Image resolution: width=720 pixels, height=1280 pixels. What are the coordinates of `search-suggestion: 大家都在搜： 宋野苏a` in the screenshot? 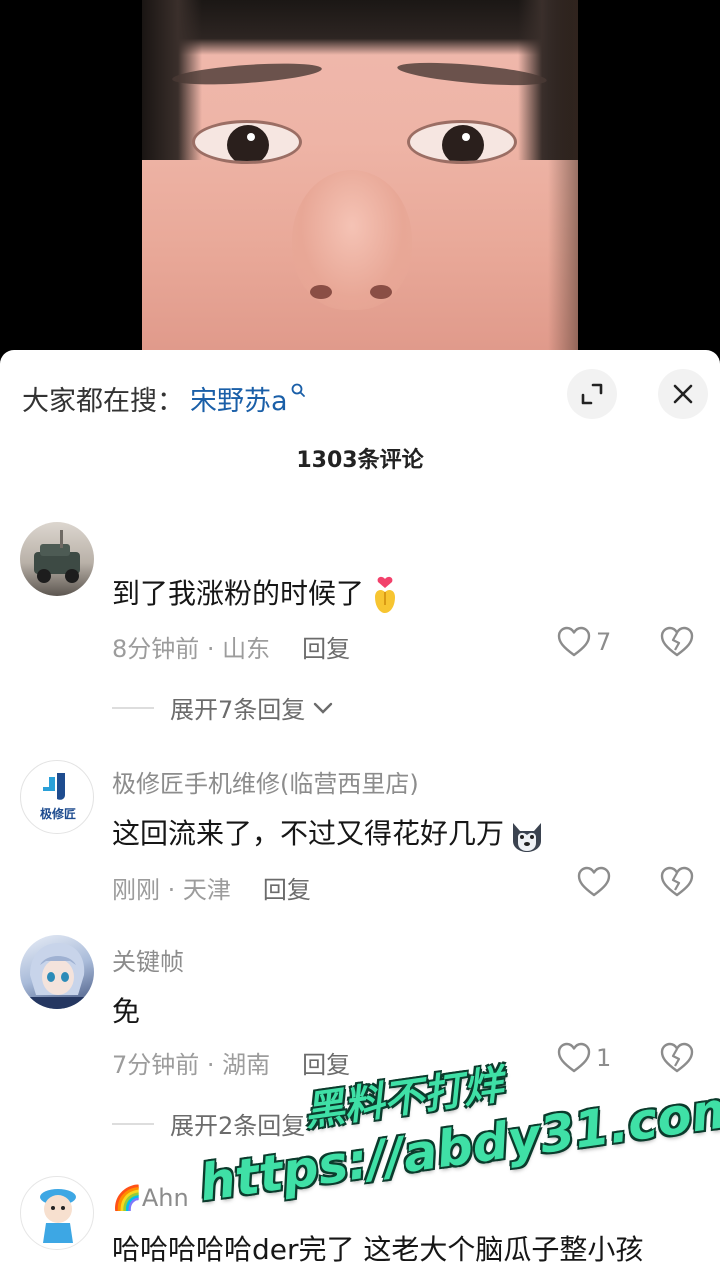 It's located at (165, 398).